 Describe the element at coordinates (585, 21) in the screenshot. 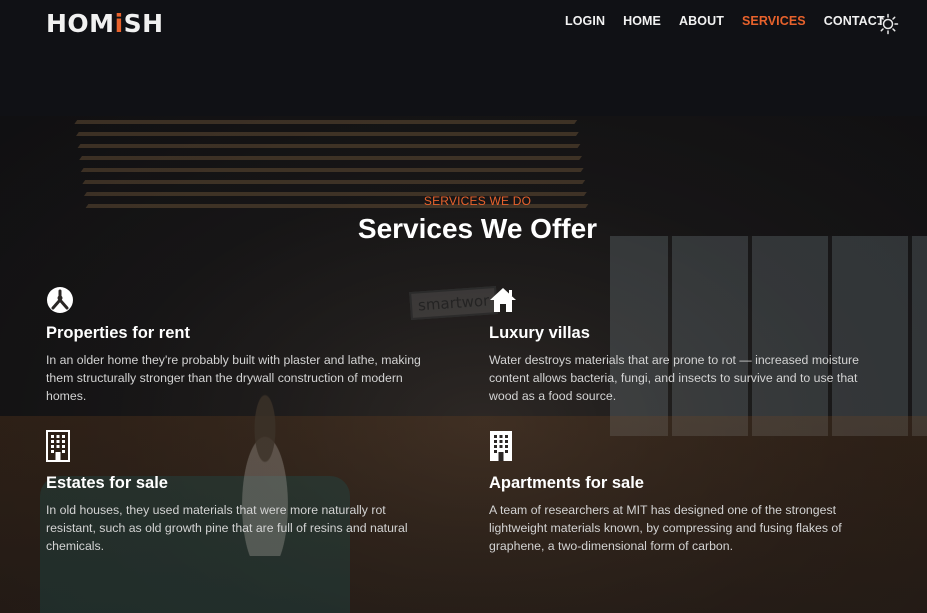

I see `nav-login: LOGIN` at that location.